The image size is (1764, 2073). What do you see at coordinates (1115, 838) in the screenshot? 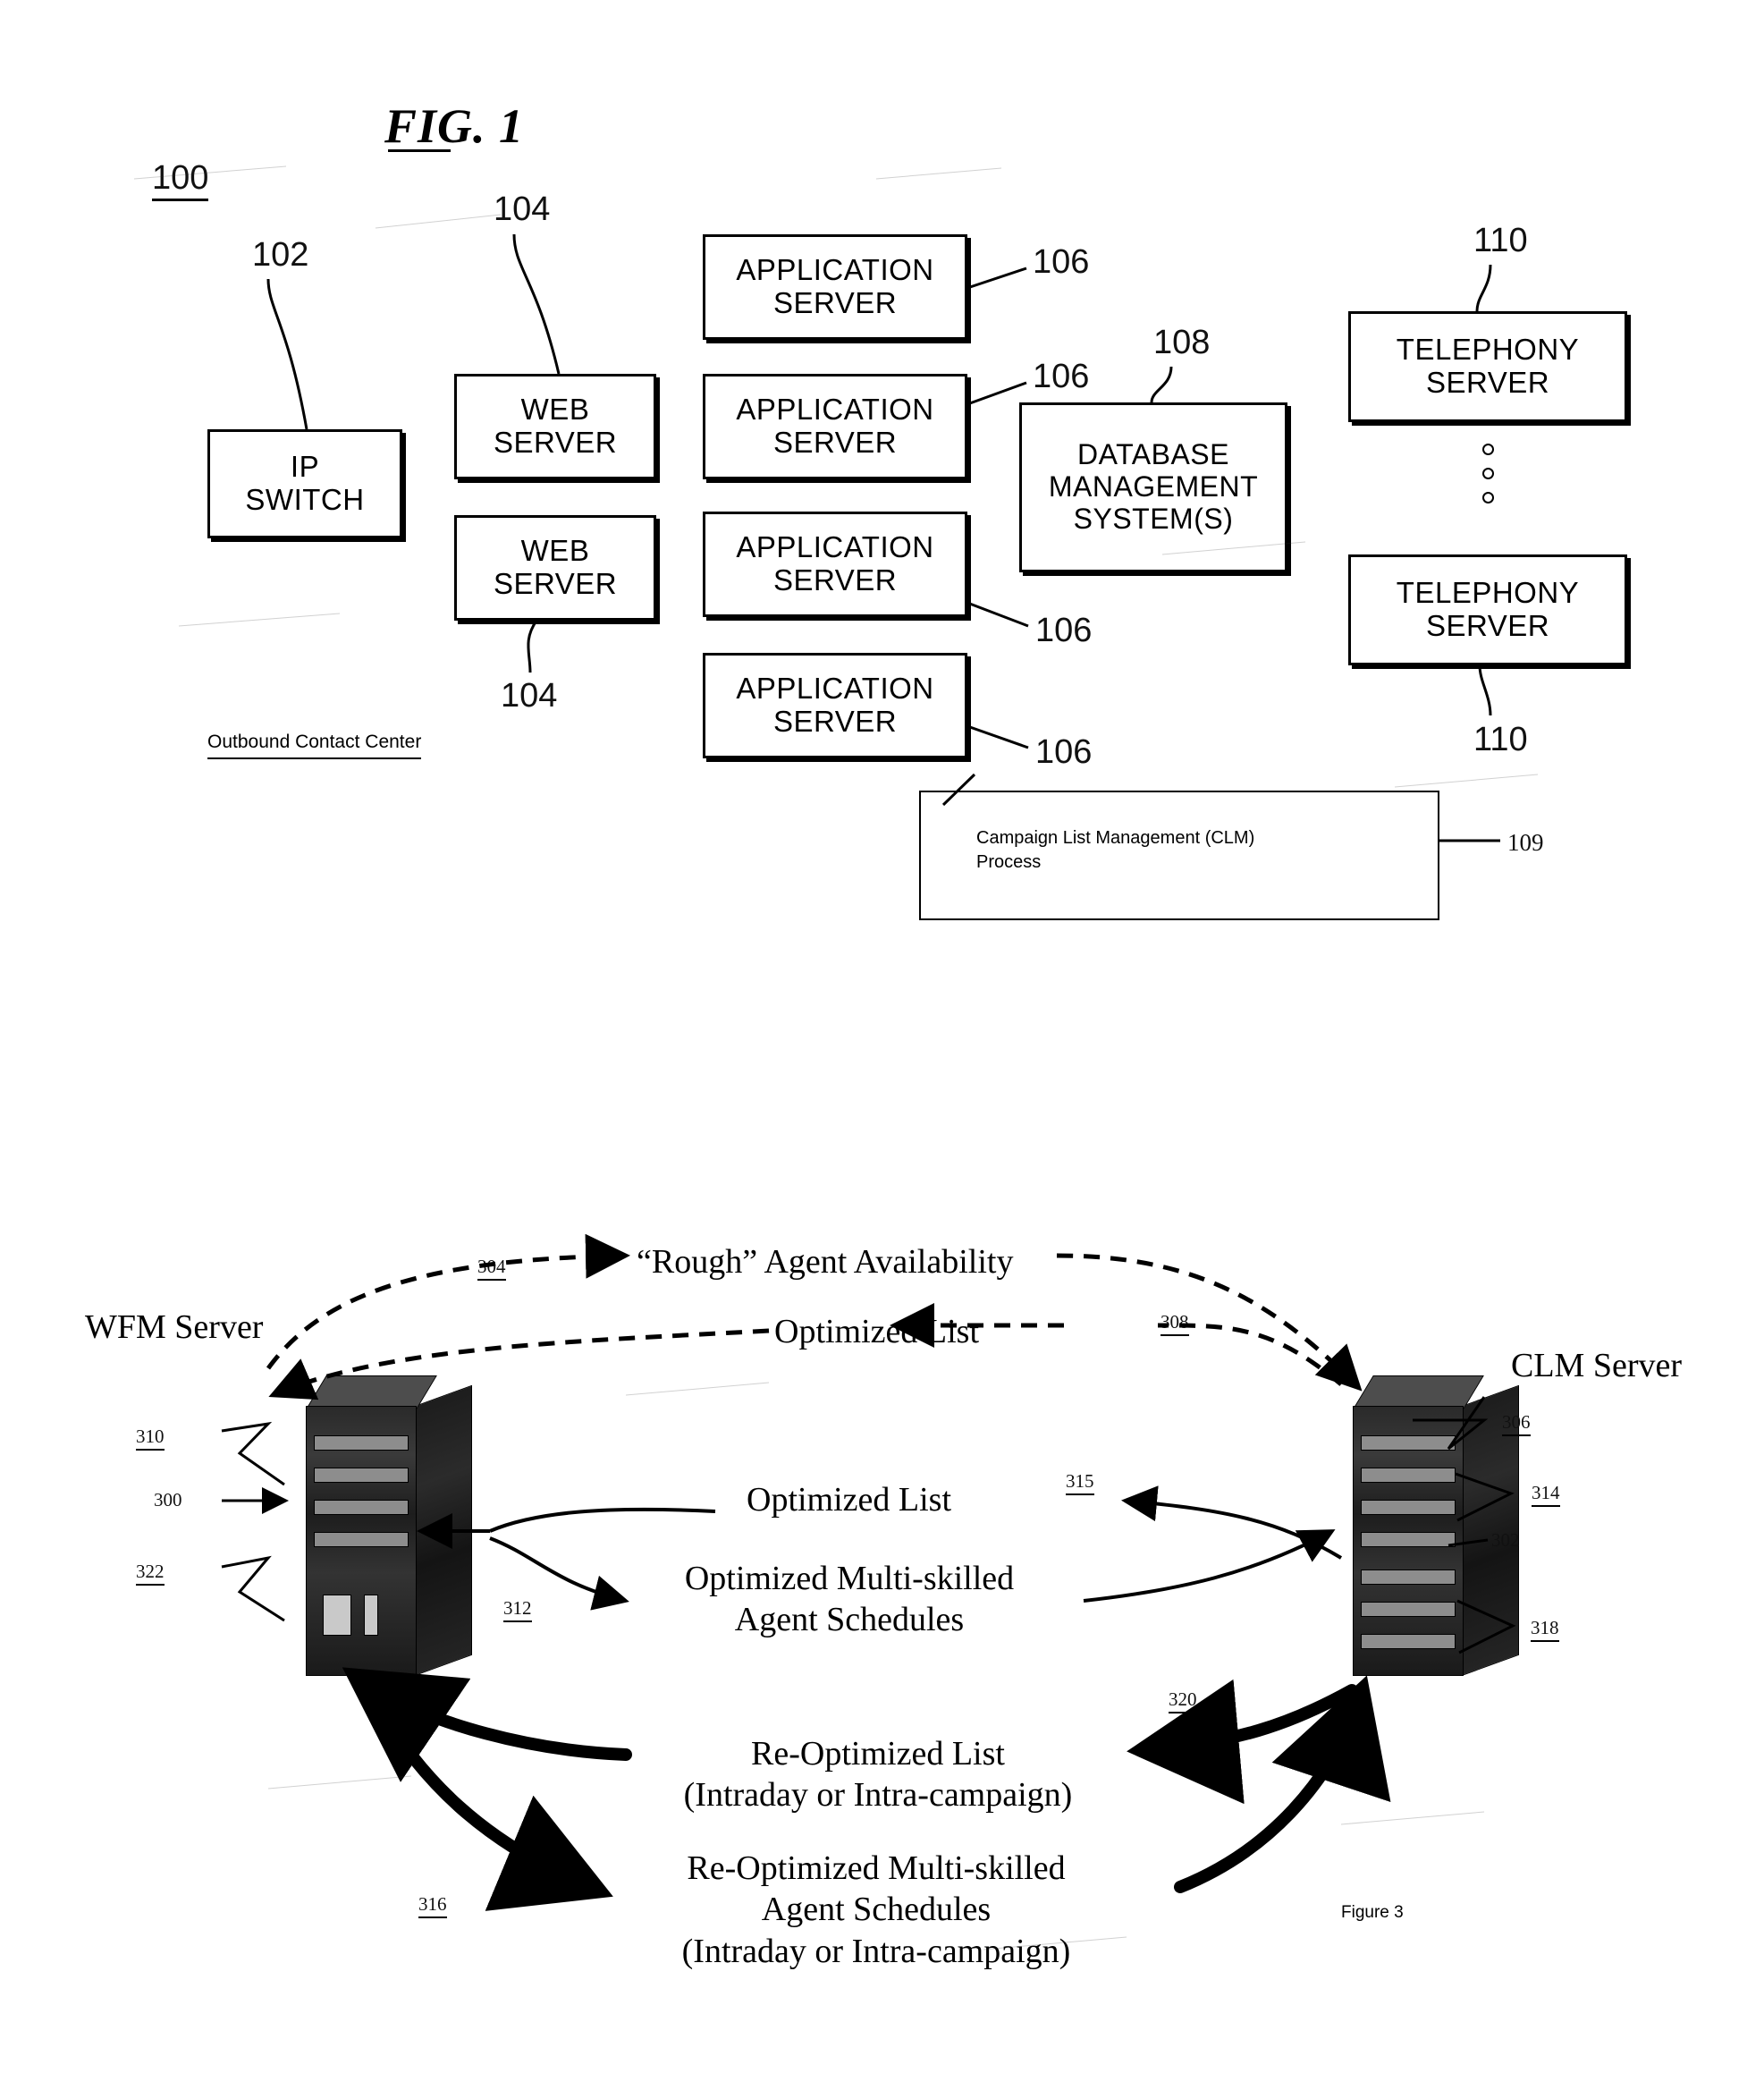
I see `block-clm-process-line-1: Campaign List Management (CLM)` at bounding box center [1115, 838].